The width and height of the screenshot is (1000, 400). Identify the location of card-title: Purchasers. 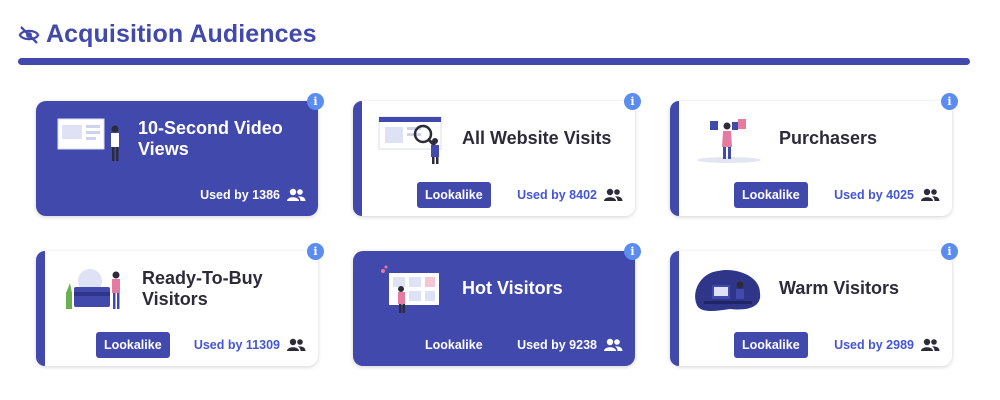
(828, 138).